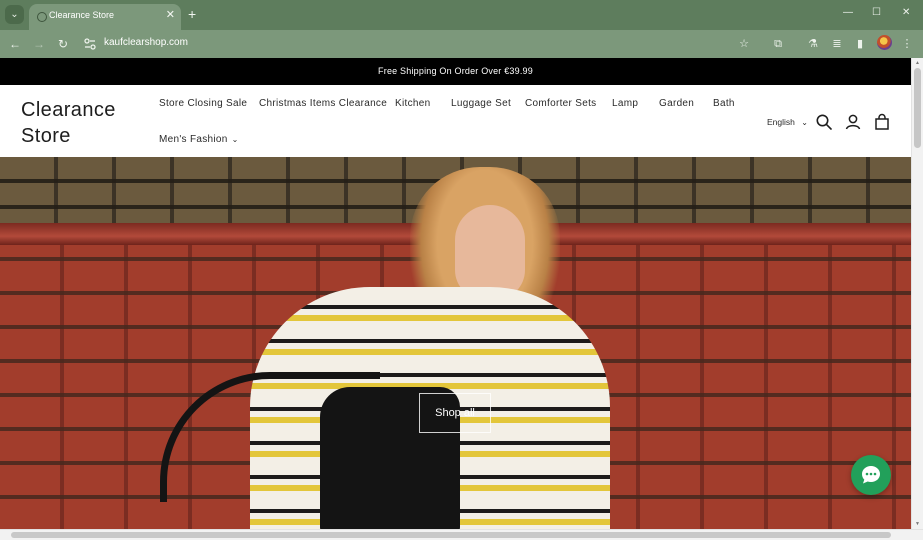 This screenshot has height=540, width=923. I want to click on site-info-icon, so click(90, 44).